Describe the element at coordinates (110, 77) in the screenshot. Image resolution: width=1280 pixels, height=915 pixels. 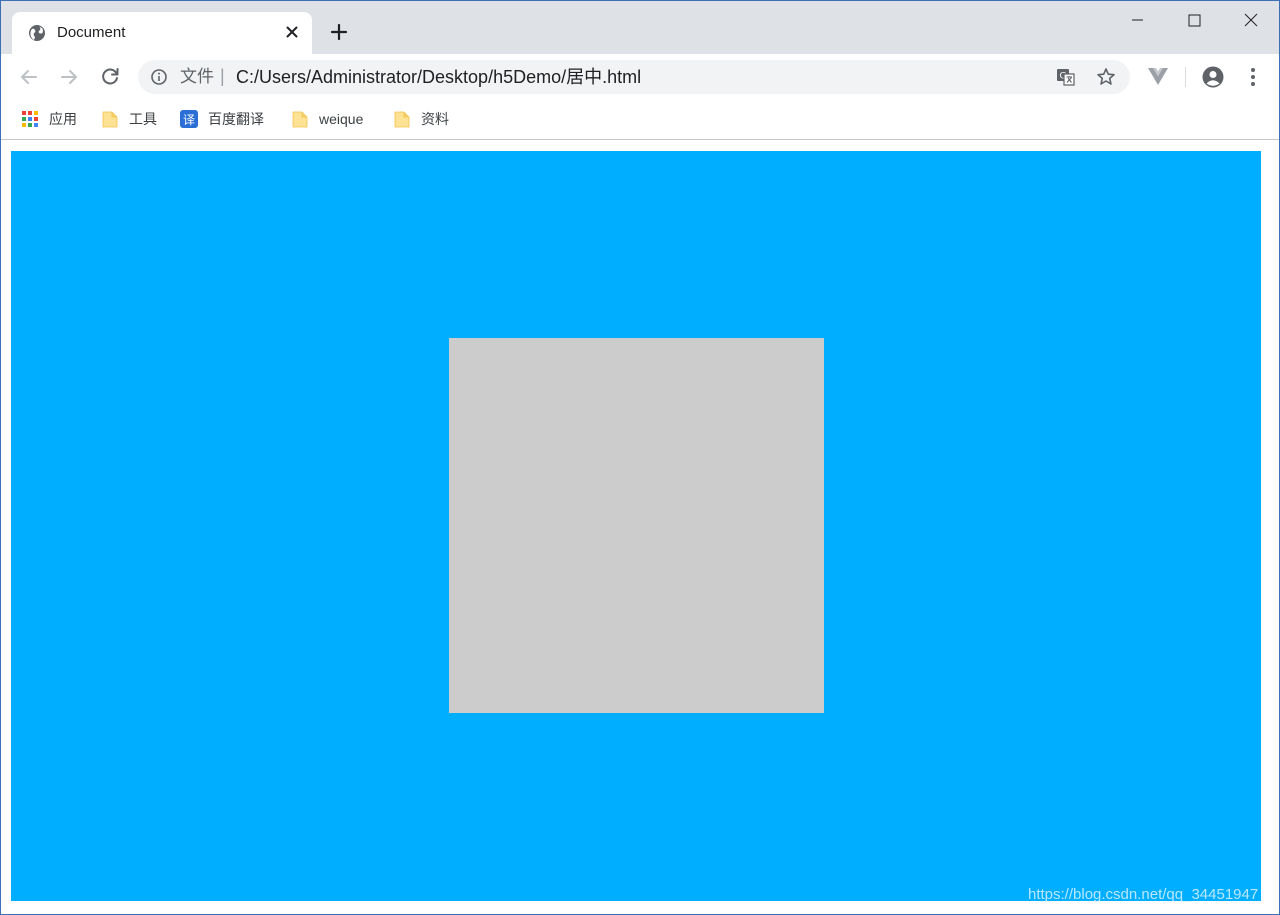
I see `reload-icon` at that location.